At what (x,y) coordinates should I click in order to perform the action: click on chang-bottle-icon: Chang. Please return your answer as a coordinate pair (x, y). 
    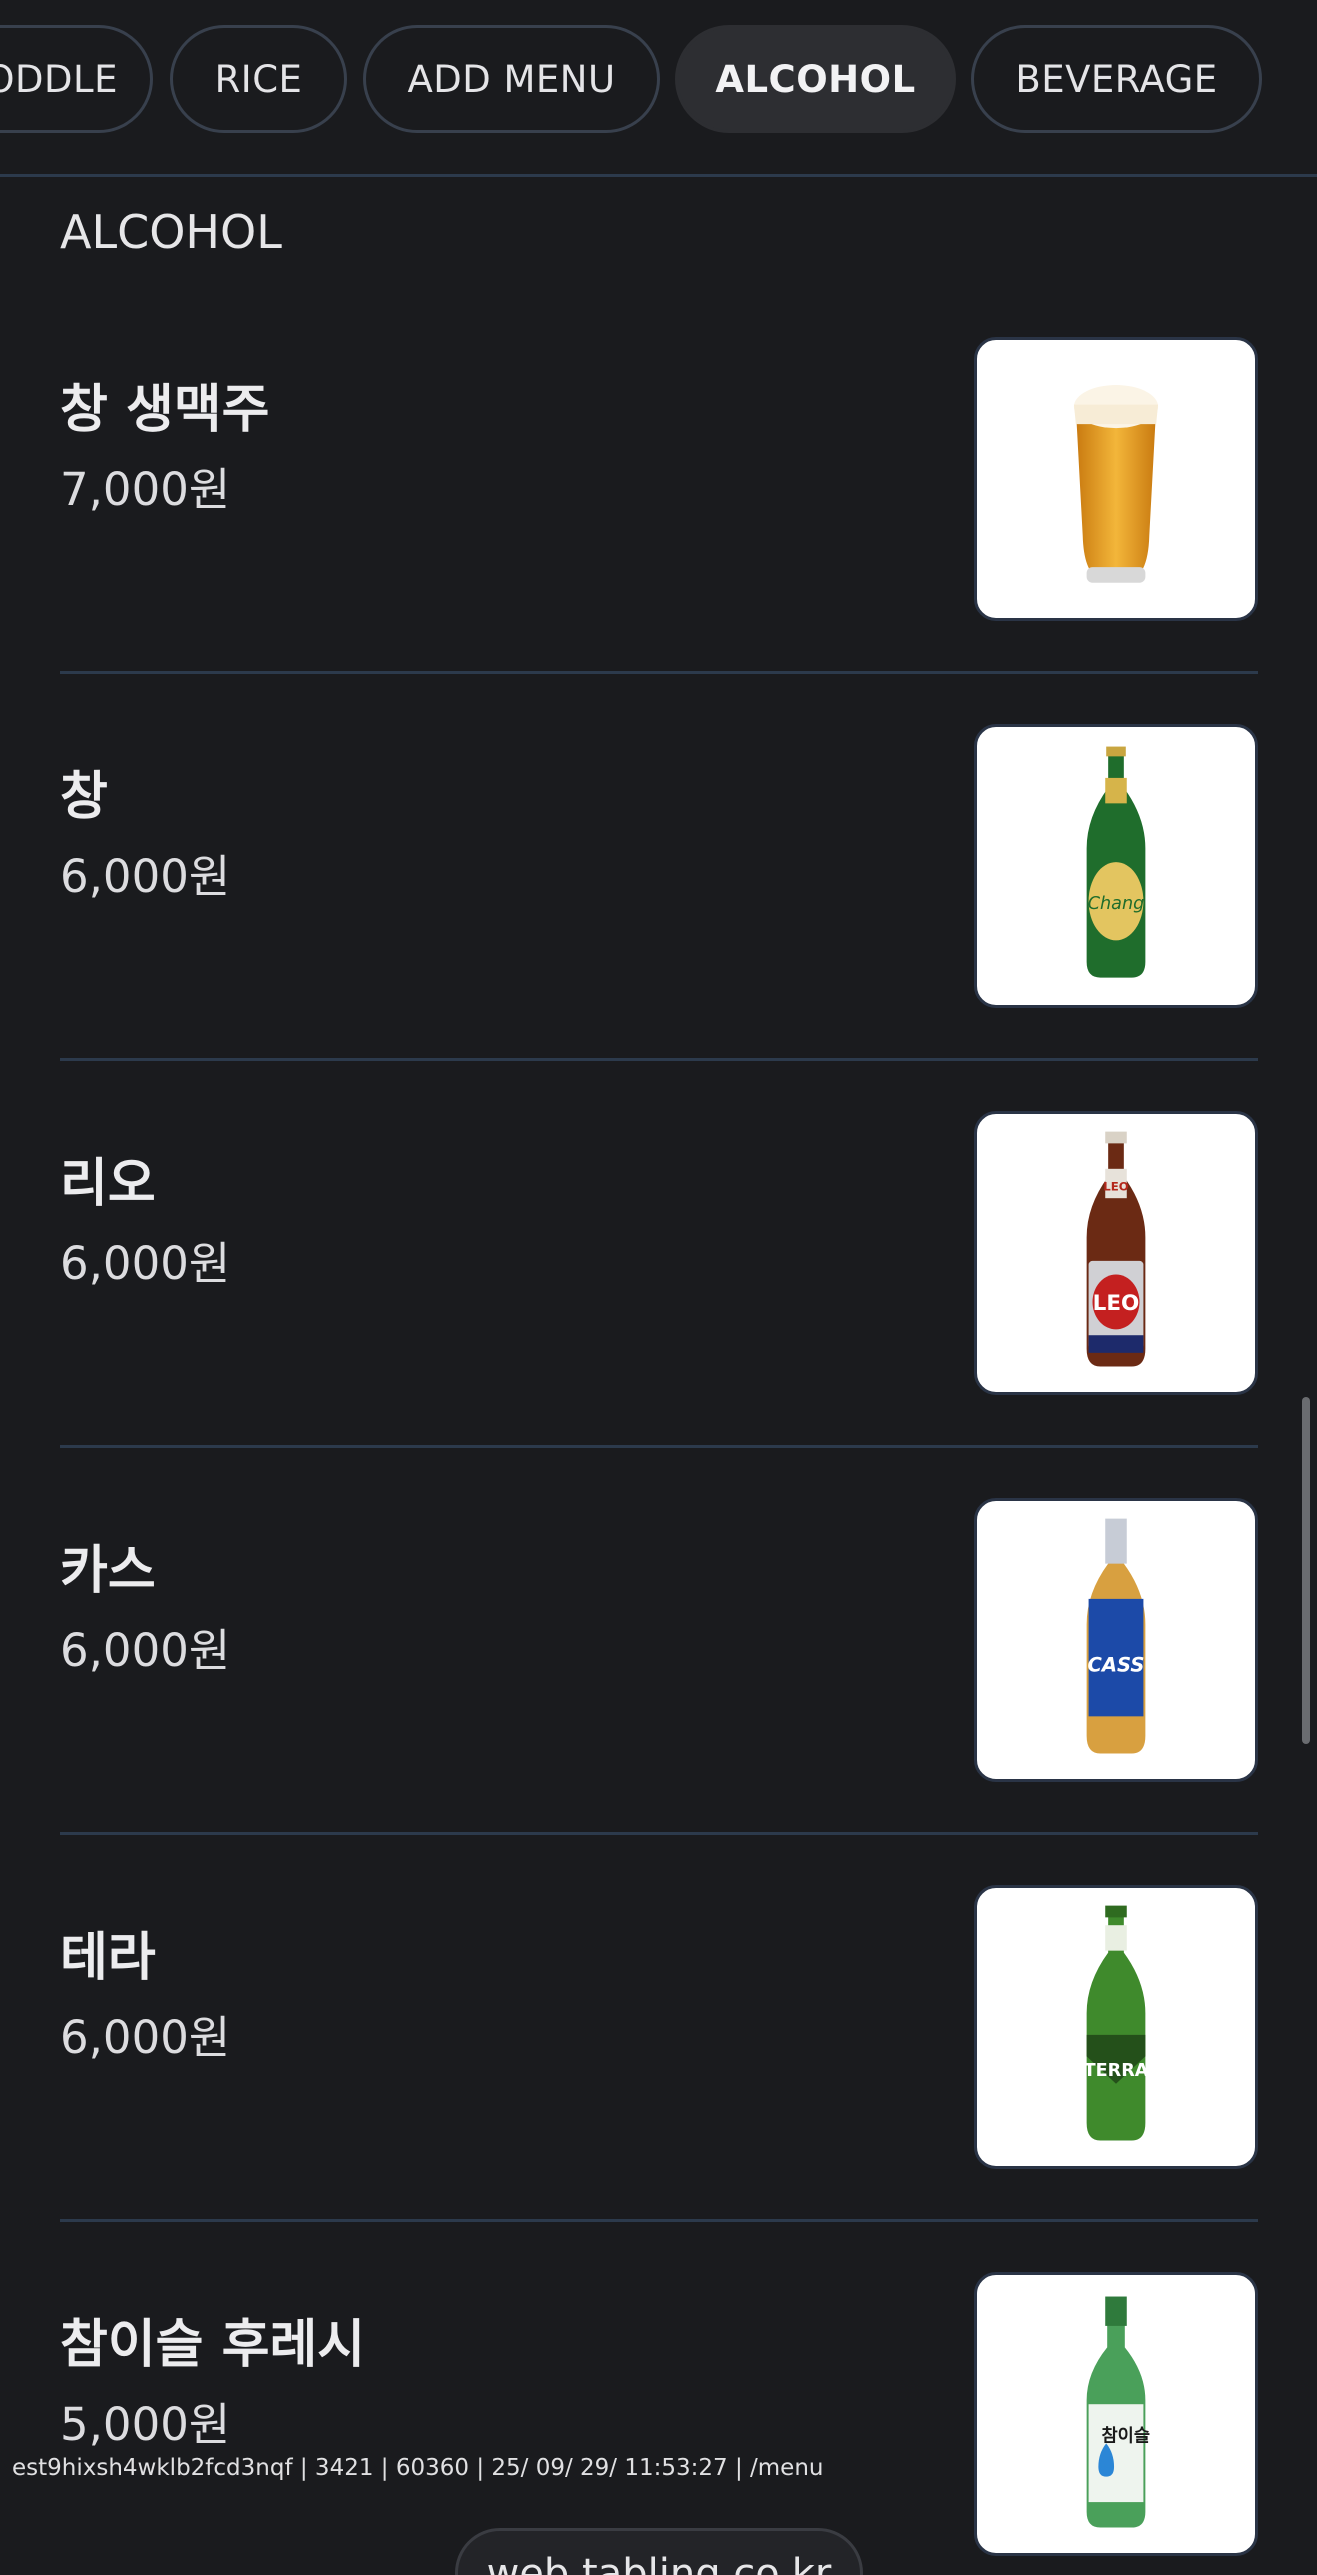
    Looking at the image, I should click on (1116, 862).